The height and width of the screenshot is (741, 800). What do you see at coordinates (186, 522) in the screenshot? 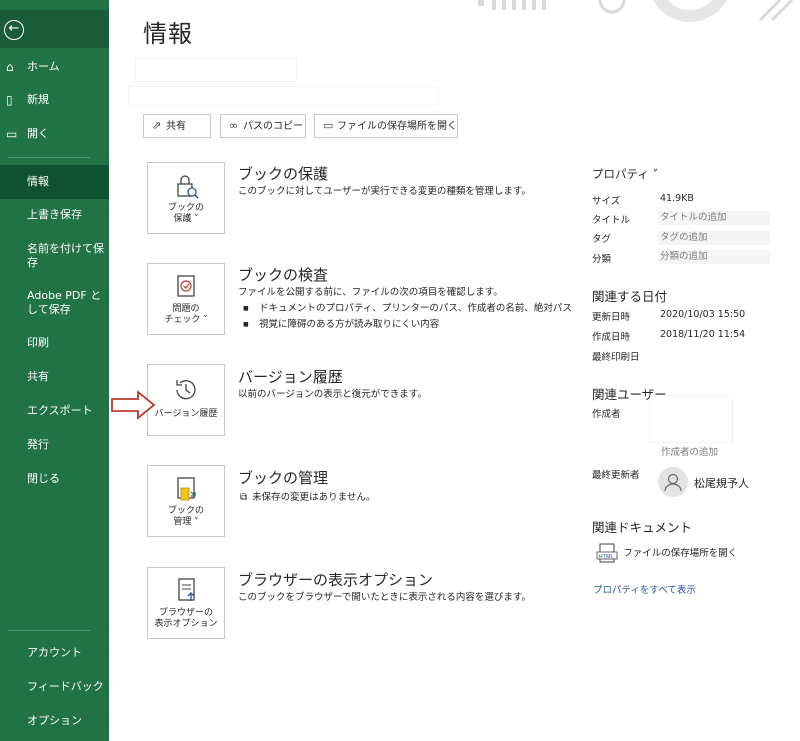
I see `card-label: 管理 ˅` at bounding box center [186, 522].